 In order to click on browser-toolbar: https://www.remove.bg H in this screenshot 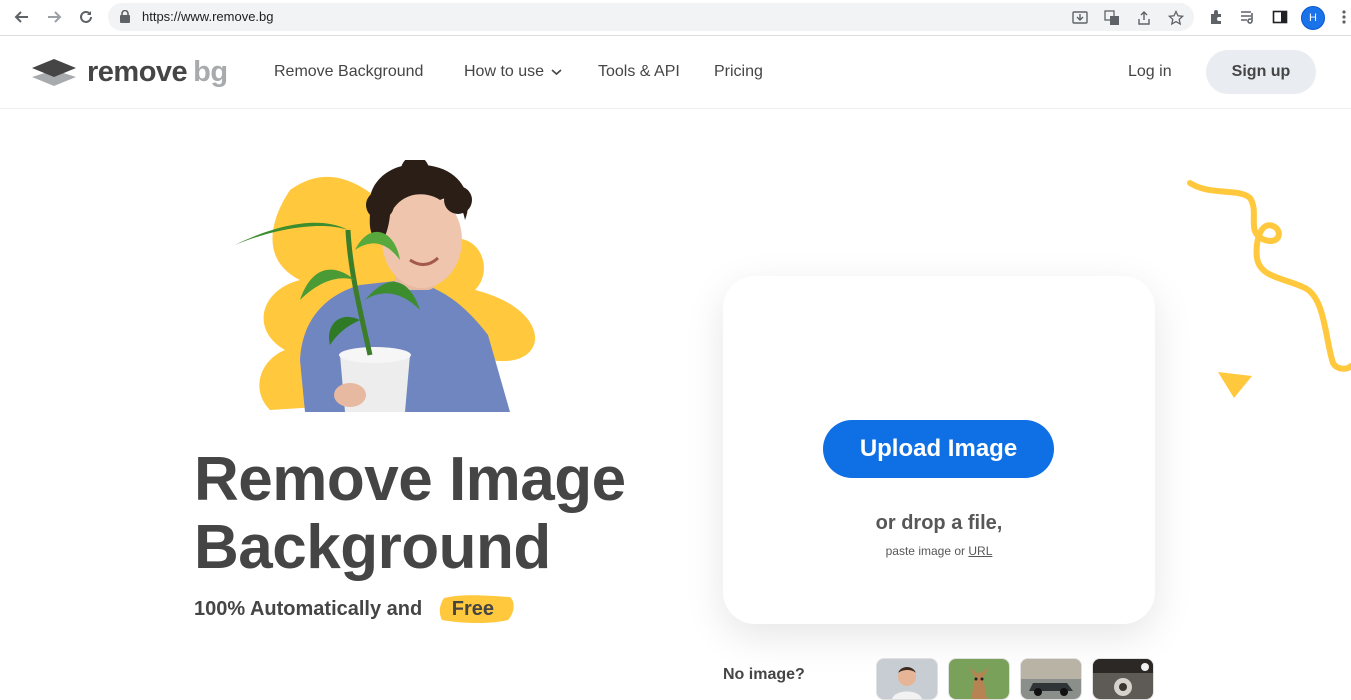, I will do `click(675, 18)`.